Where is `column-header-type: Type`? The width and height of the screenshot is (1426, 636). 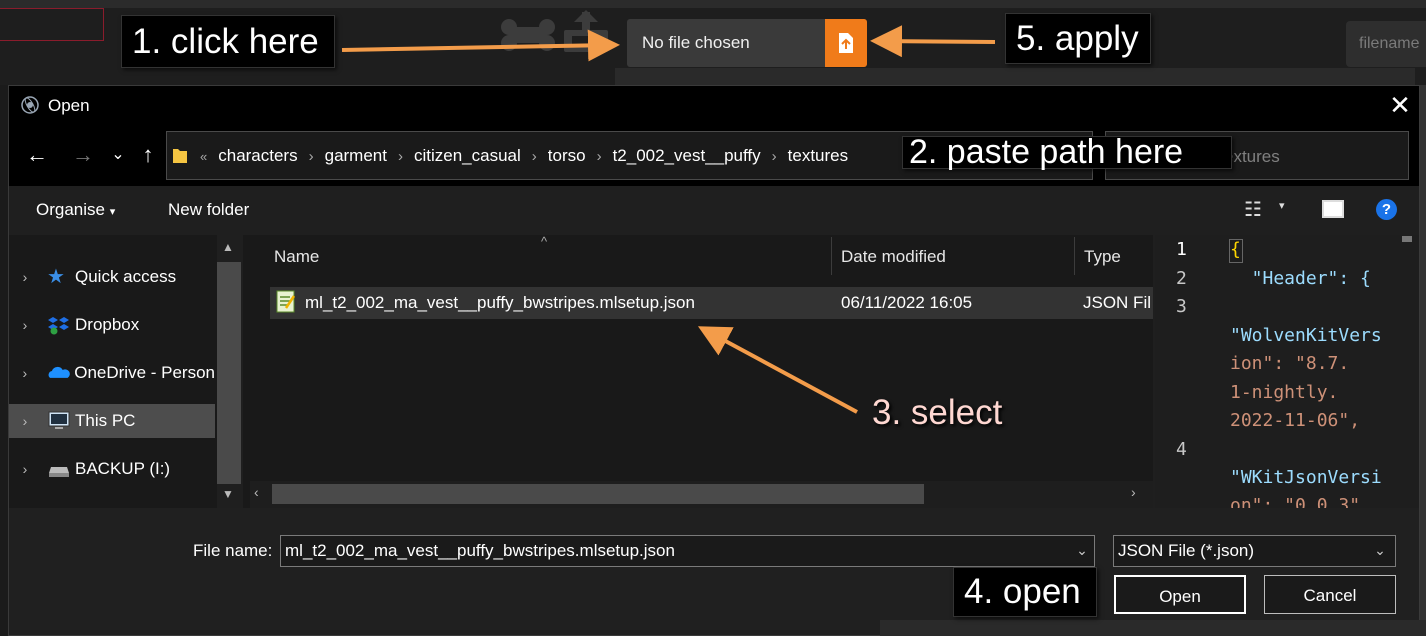
column-header-type: Type is located at coordinates (1102, 257).